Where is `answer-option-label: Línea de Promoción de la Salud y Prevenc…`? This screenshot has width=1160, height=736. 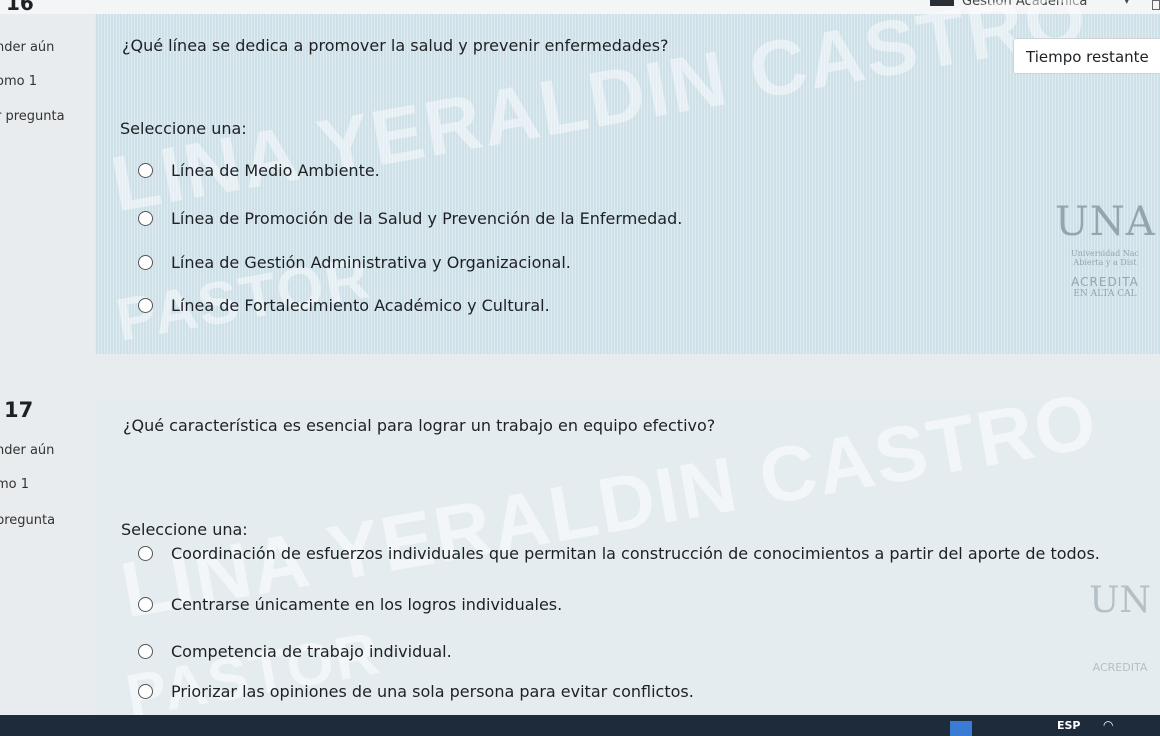
answer-option-label: Línea de Promoción de la Salud y Prevenc… is located at coordinates (427, 218).